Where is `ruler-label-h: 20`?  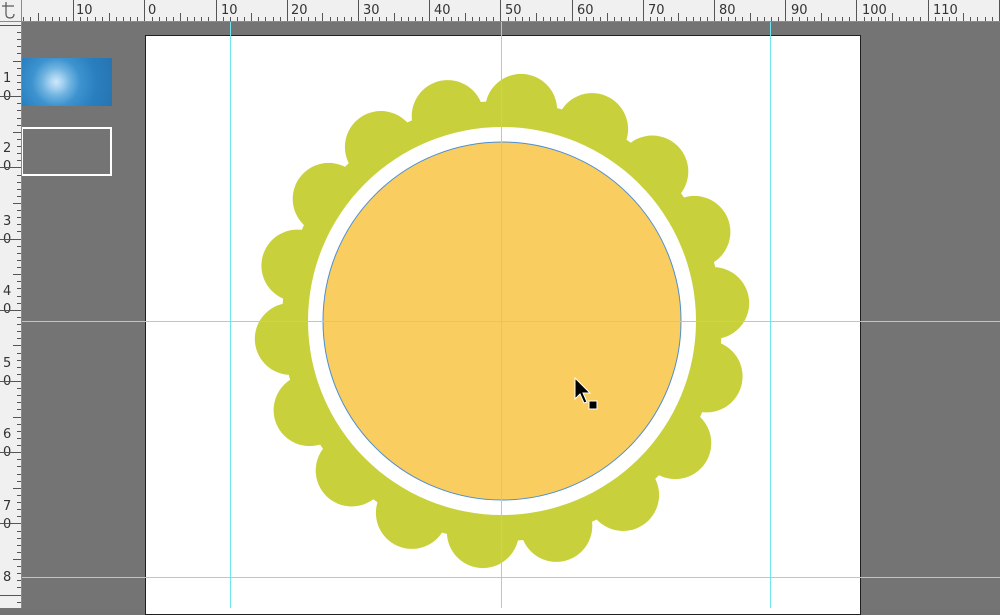 ruler-label-h: 20 is located at coordinates (299, 10).